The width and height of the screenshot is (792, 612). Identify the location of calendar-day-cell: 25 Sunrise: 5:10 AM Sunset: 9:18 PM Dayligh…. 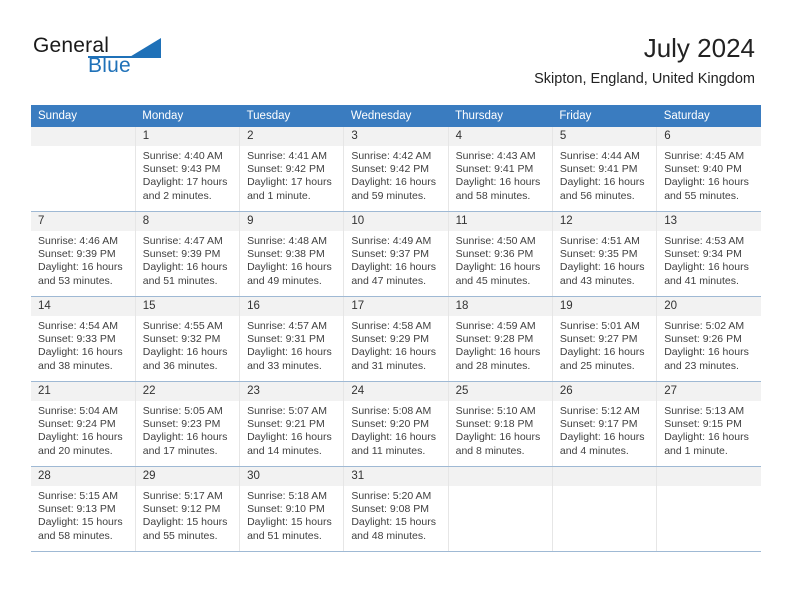
(500, 424).